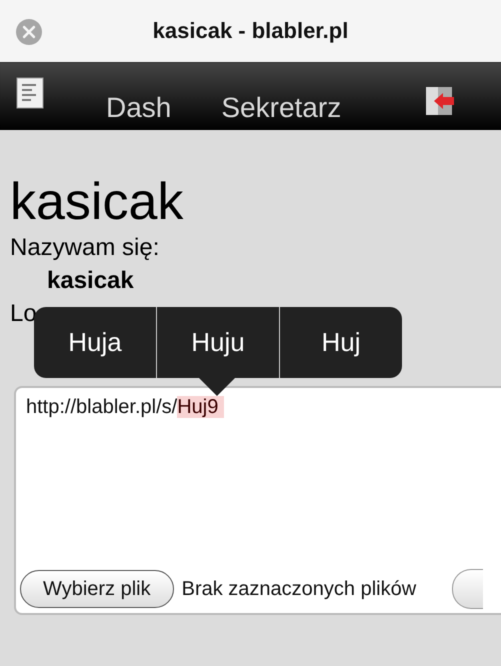  Describe the element at coordinates (250, 31) in the screenshot. I see `window-title: kasicak - blabler.pl` at that location.